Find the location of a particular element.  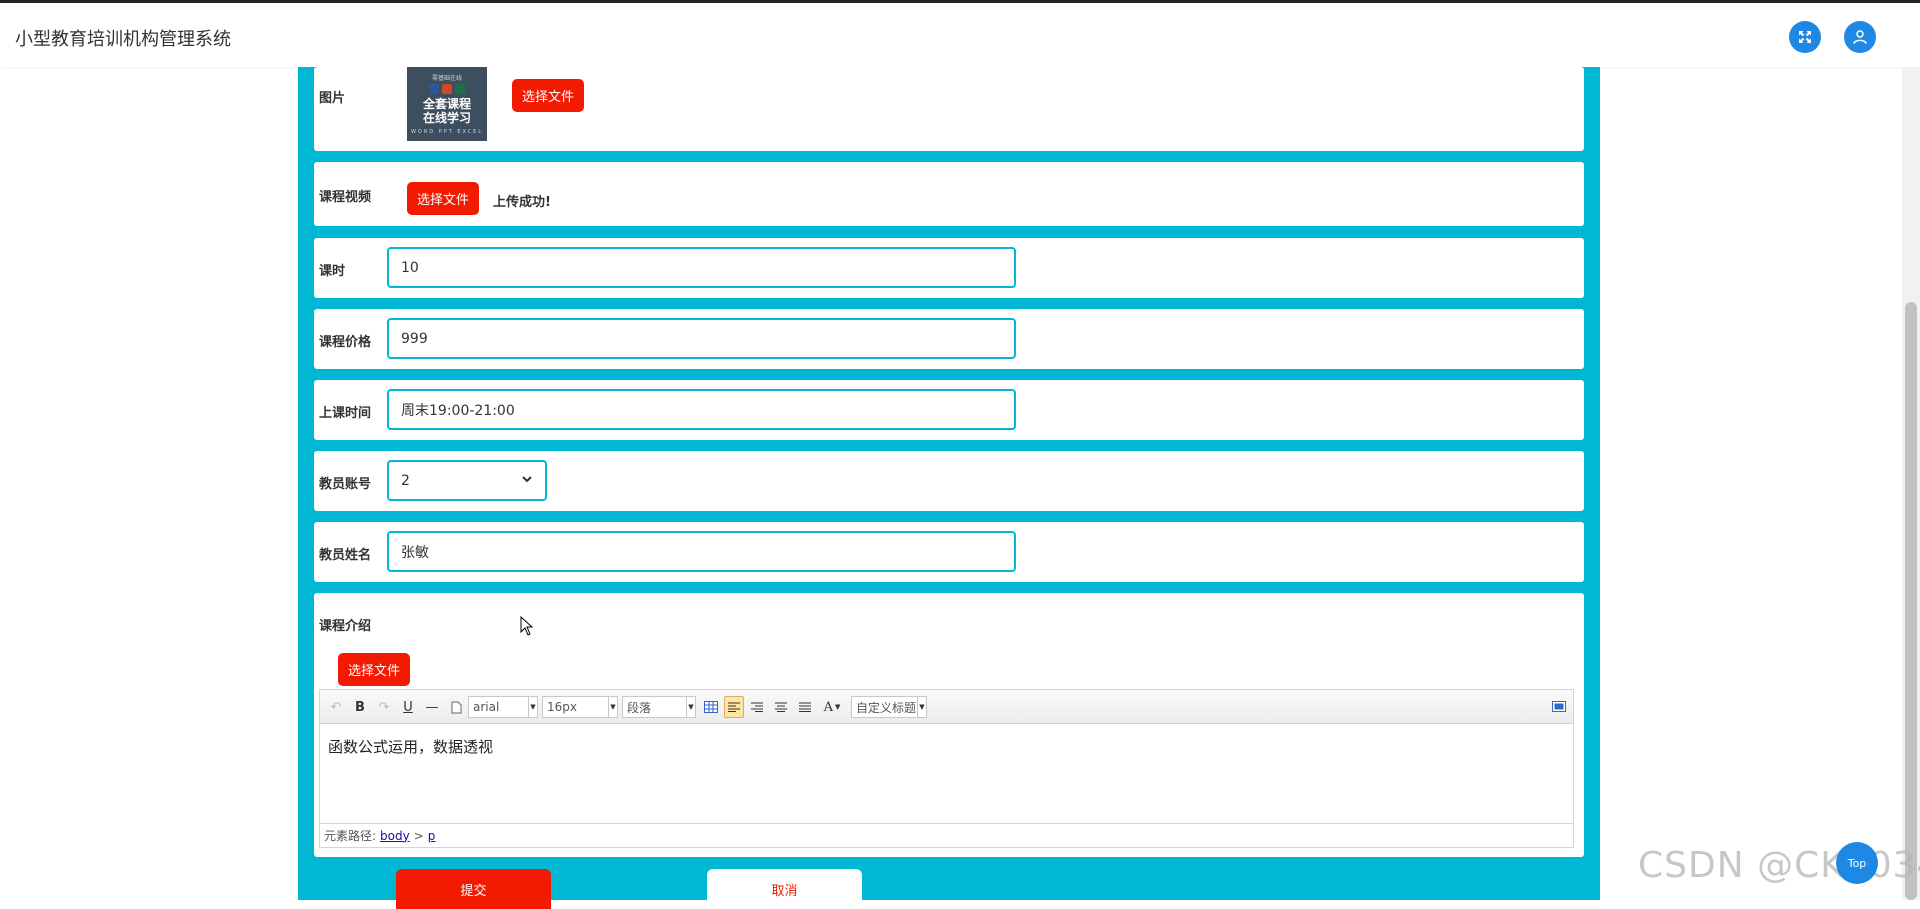

course-thumbnail: 零基础在线 全套课程 在线学习 WORD PPT EXCEL is located at coordinates (447, 104).